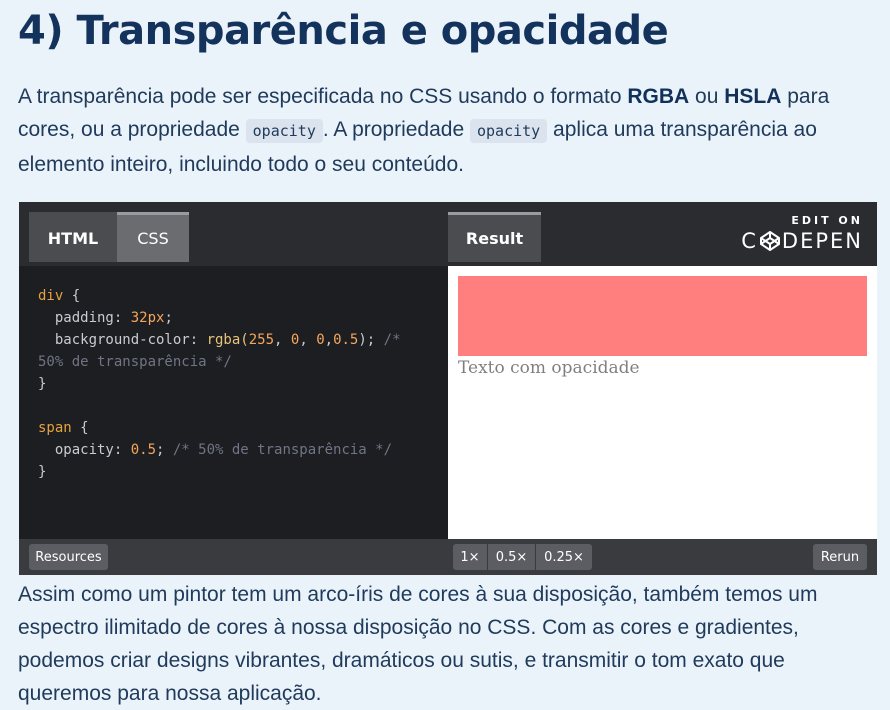 This screenshot has width=890, height=710. I want to click on code-fn-rgba: rgba(, so click(227, 340).